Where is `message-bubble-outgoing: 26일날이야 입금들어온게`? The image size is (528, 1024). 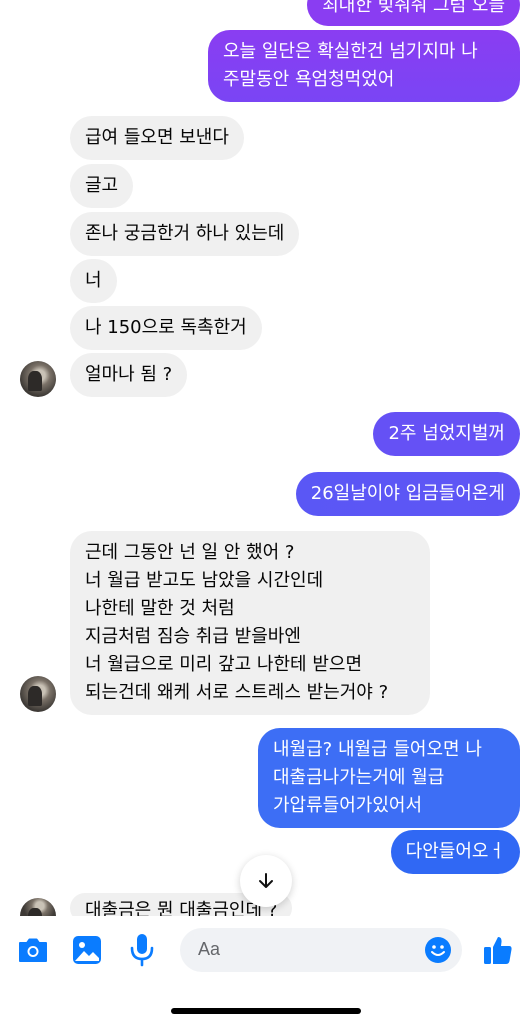
message-bubble-outgoing: 26일날이야 입금들어온게 is located at coordinates (407, 494).